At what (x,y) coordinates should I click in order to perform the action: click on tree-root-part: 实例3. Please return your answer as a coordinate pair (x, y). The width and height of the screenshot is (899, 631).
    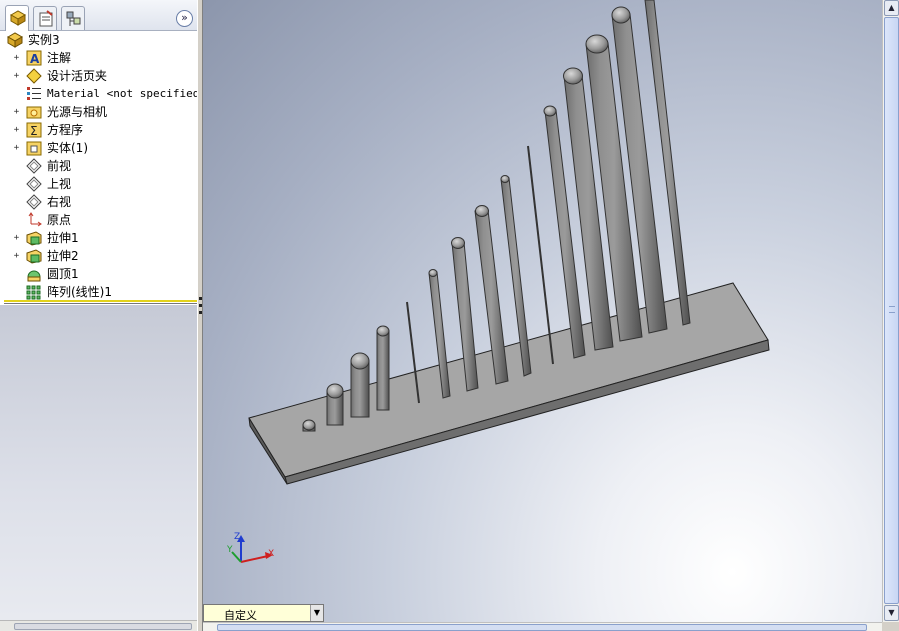
    Looking at the image, I should click on (98, 40).